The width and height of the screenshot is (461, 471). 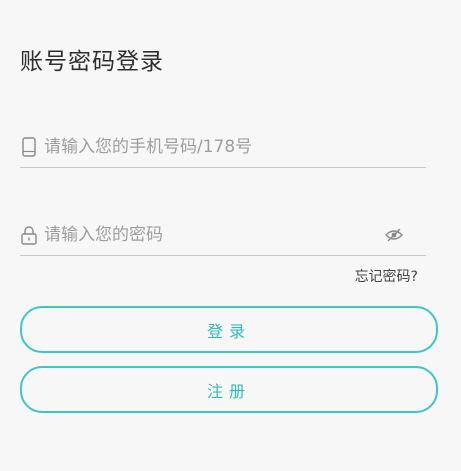 What do you see at coordinates (394, 235) in the screenshot?
I see `eye-hidden-icon` at bounding box center [394, 235].